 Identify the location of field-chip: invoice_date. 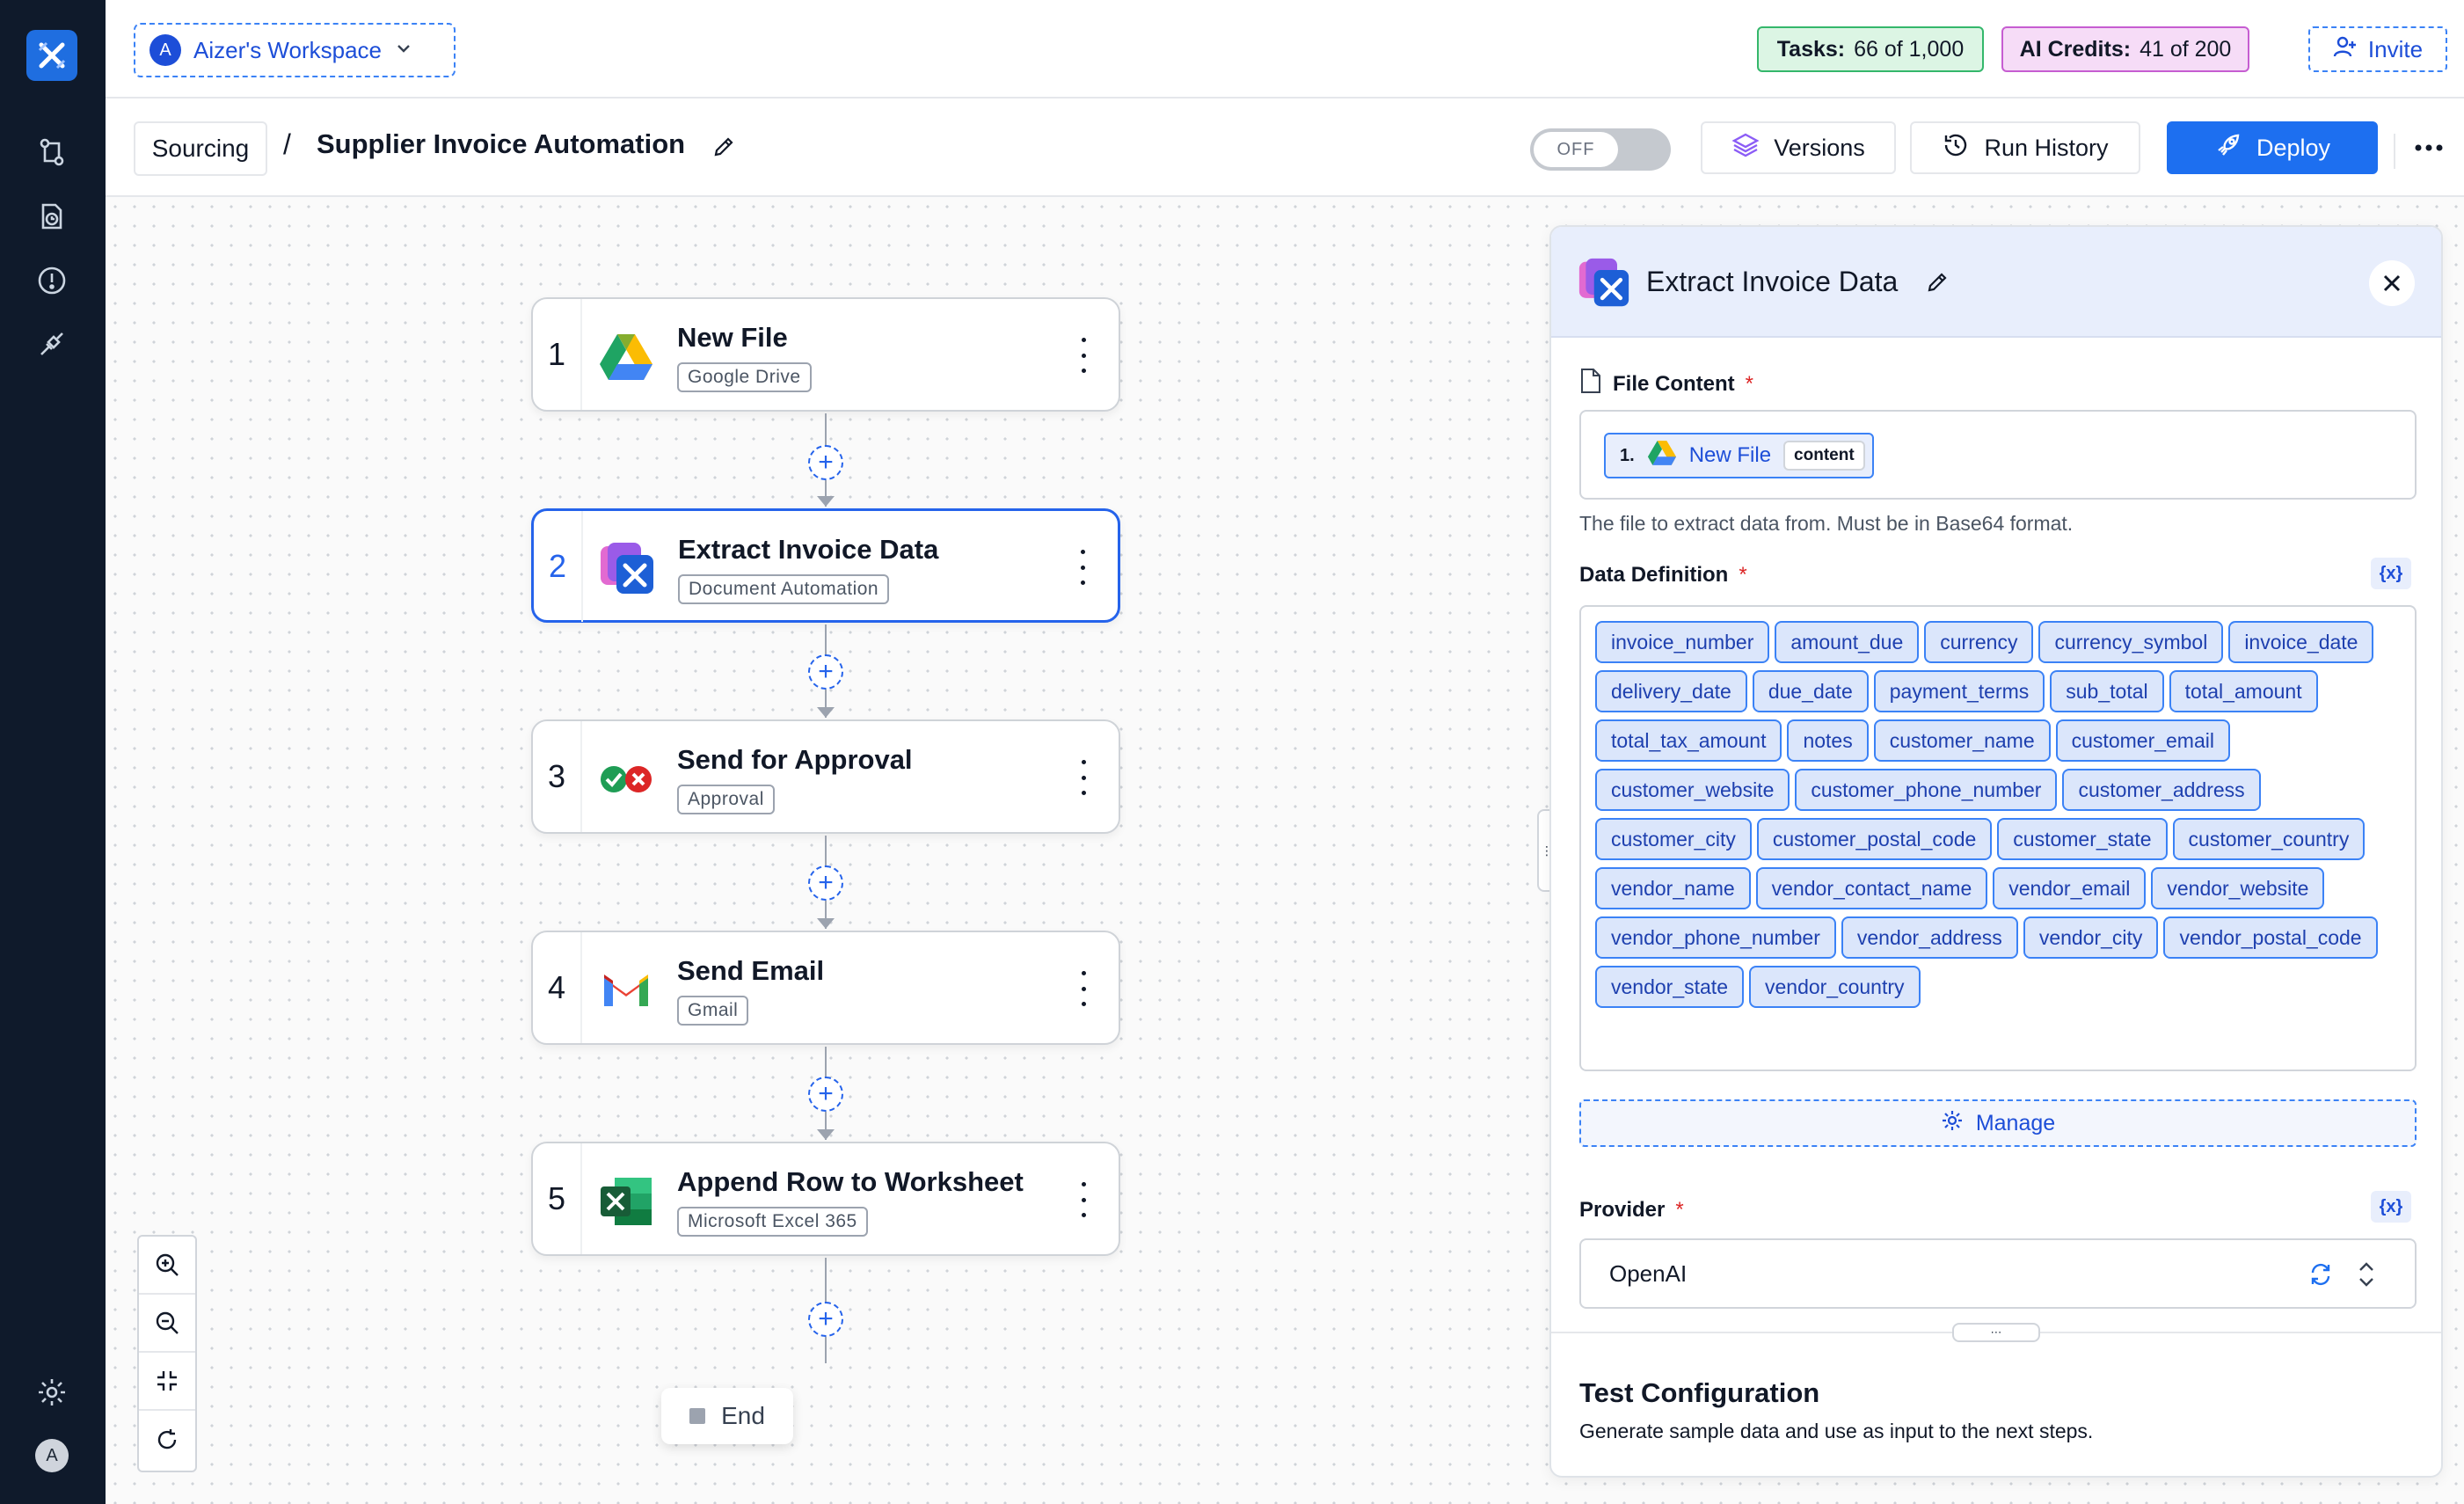
(2301, 642).